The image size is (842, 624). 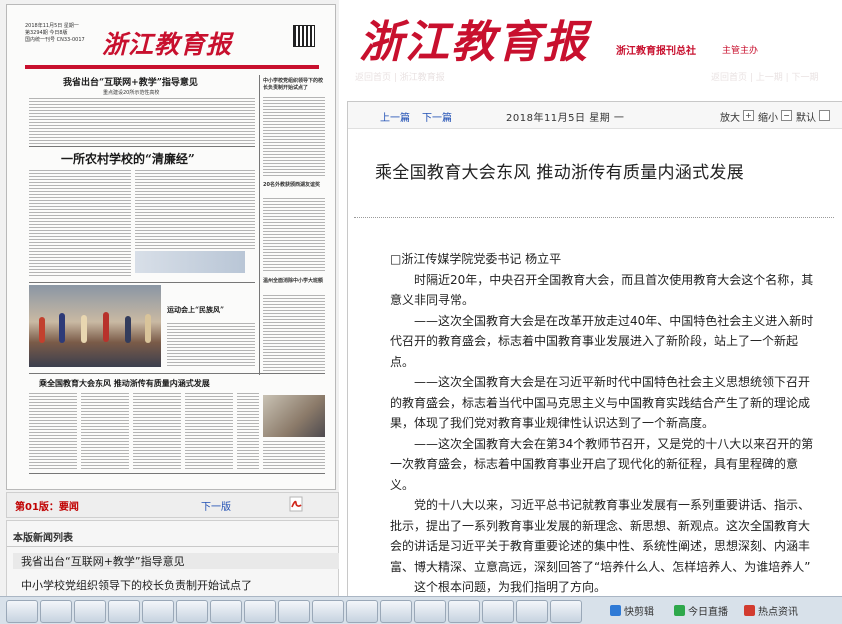 What do you see at coordinates (824, 115) in the screenshot?
I see `zoom-reset-icon` at bounding box center [824, 115].